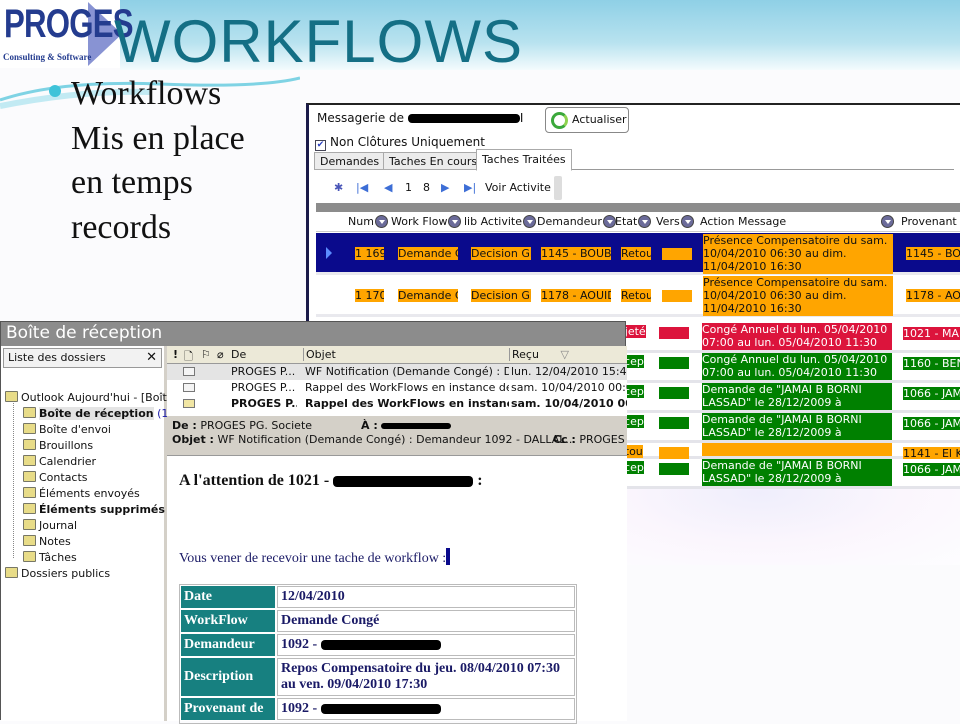 This screenshot has height=724, width=960. Describe the element at coordinates (319, 354) in the screenshot. I see `subject-column: Objet` at that location.